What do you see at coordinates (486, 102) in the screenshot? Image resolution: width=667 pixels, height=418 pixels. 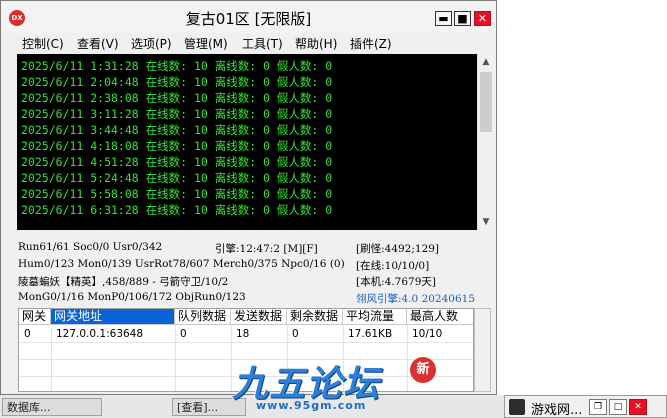 I see `scroll-thumb` at bounding box center [486, 102].